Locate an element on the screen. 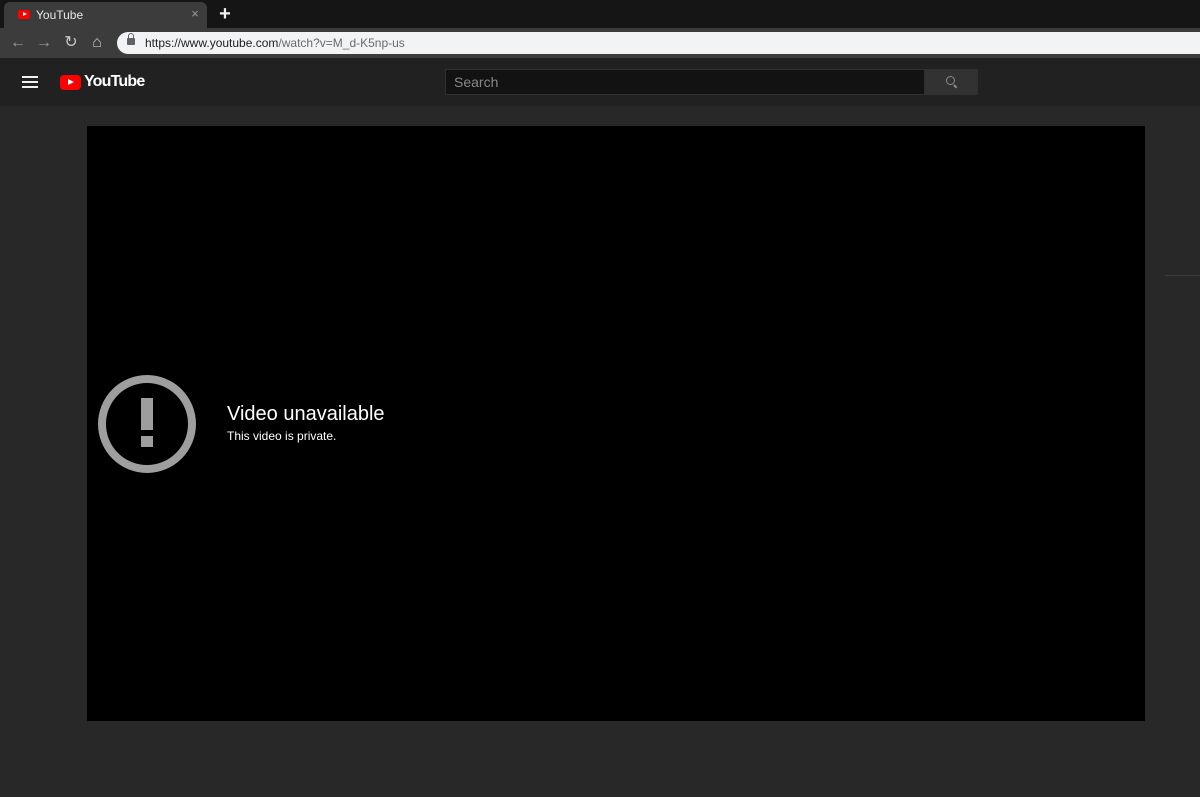  youtube-favicon-icon is located at coordinates (24, 14).